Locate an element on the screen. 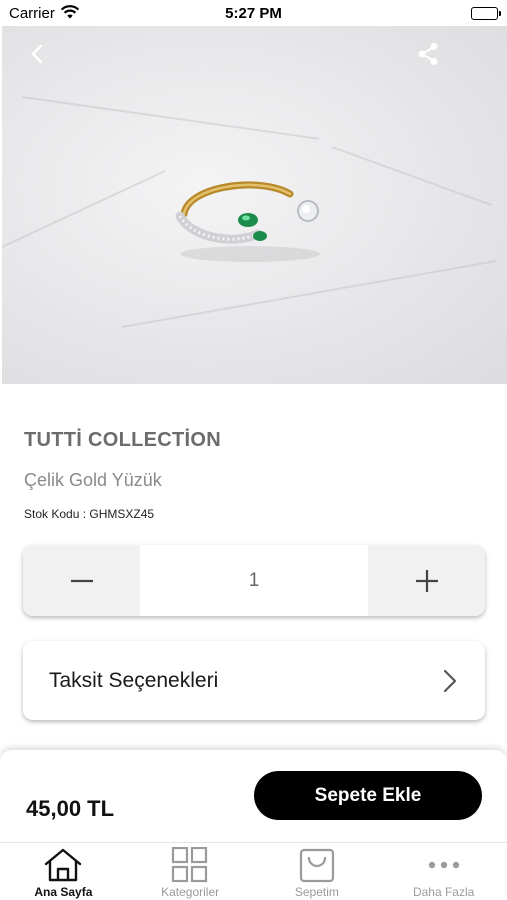 This screenshot has width=507, height=900. chevron-left-icon is located at coordinates (37, 54).